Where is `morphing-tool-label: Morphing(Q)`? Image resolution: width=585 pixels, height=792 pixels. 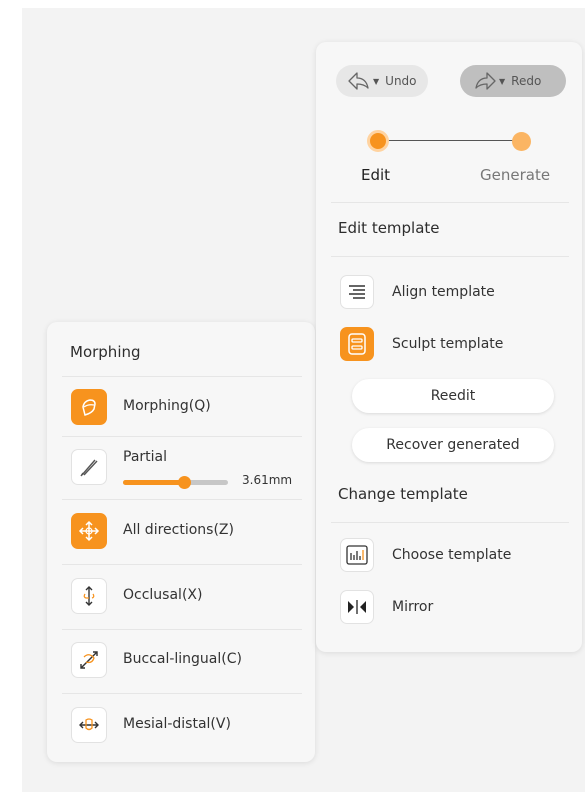 morphing-tool-label: Morphing(Q) is located at coordinates (167, 406).